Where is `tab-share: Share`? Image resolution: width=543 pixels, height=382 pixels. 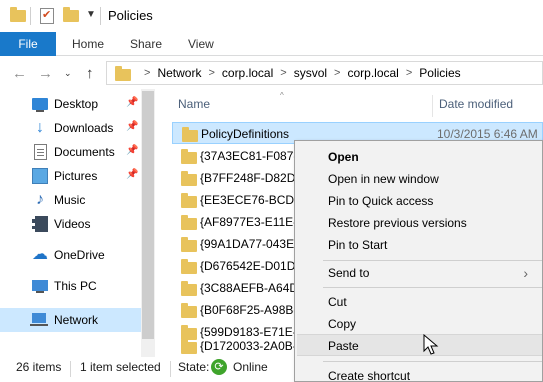 tab-share: Share is located at coordinates (146, 44).